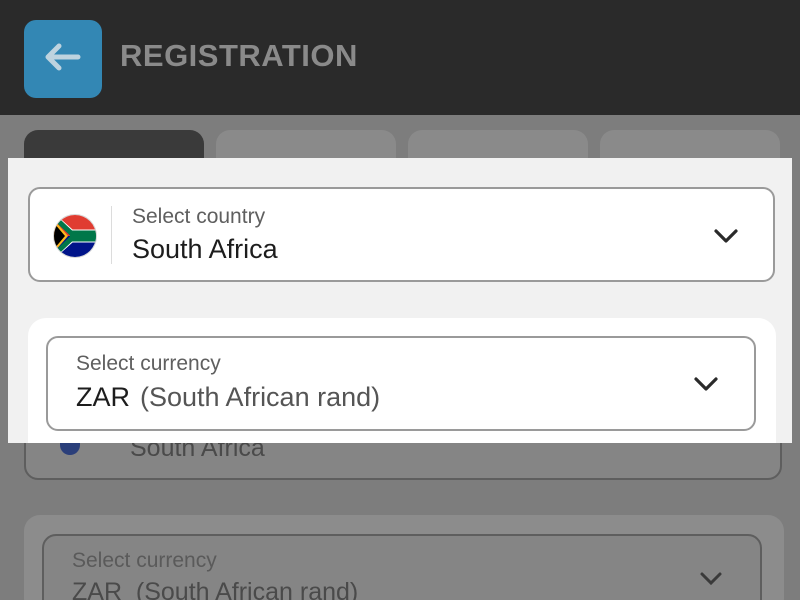 This screenshot has height=600, width=800. Describe the element at coordinates (199, 216) in the screenshot. I see `country-label: Select country` at that location.